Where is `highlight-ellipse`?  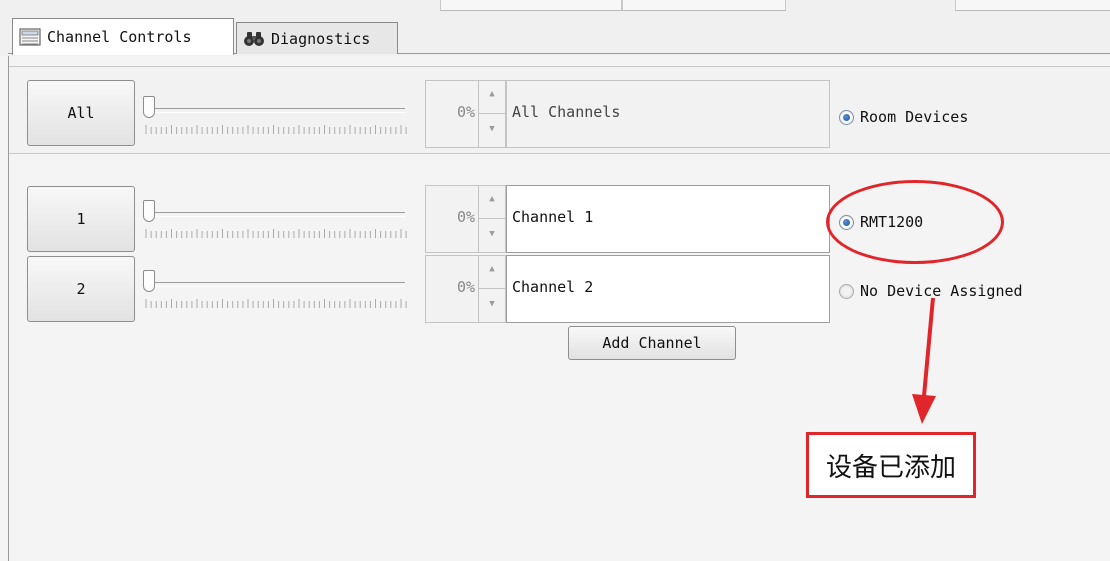
highlight-ellipse is located at coordinates (915, 222).